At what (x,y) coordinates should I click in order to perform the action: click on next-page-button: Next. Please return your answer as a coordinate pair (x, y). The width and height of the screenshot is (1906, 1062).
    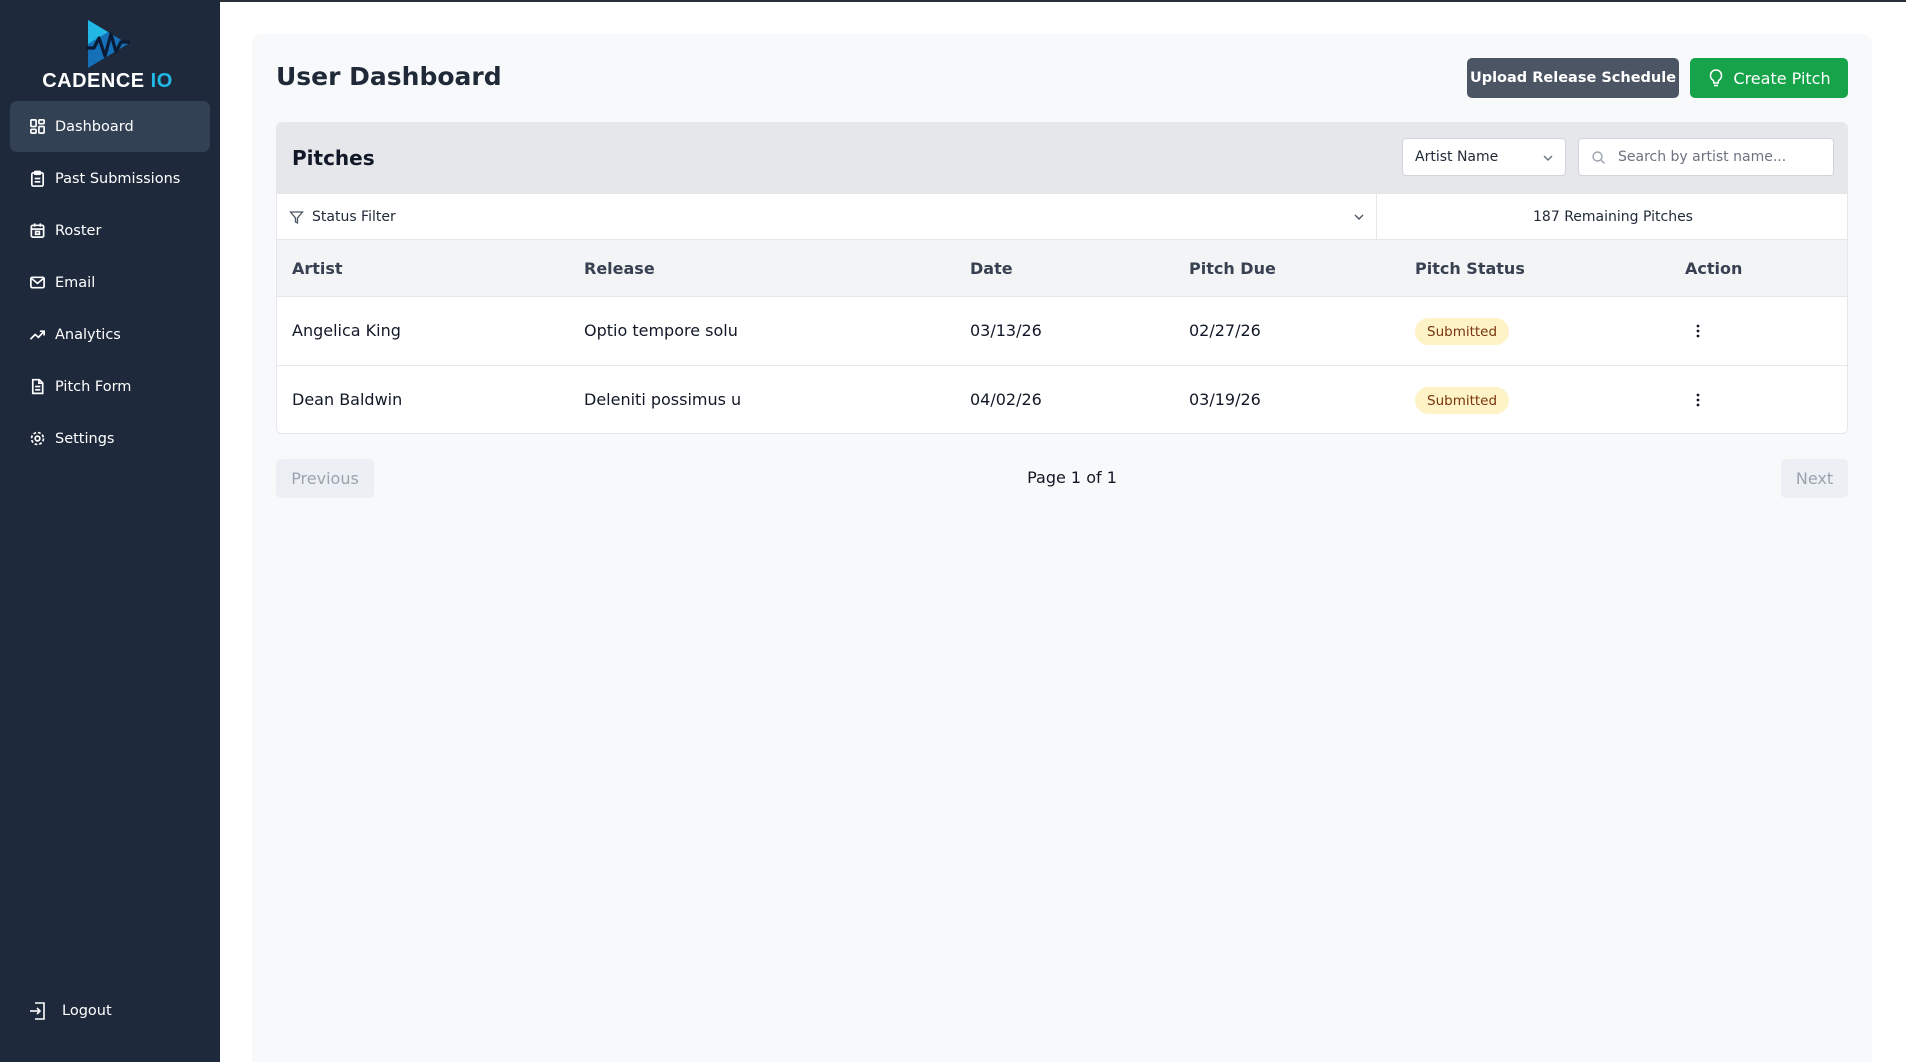
    Looking at the image, I should click on (1814, 478).